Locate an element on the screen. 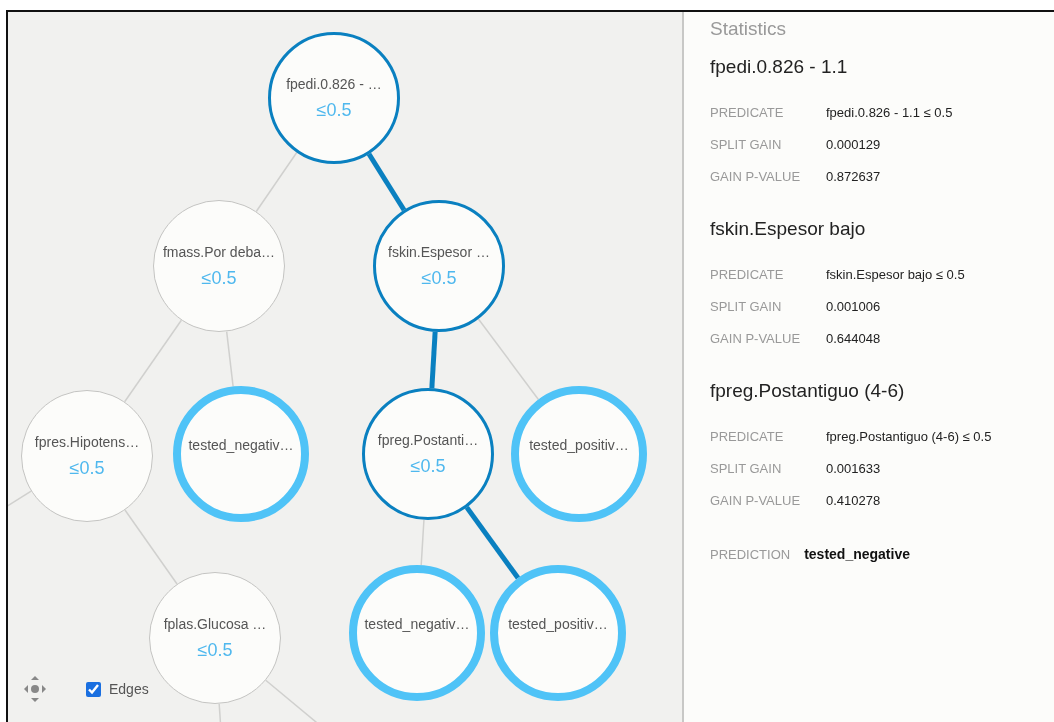 The height and width of the screenshot is (722, 1054). stat-value: 0.644048 is located at coordinates (853, 338).